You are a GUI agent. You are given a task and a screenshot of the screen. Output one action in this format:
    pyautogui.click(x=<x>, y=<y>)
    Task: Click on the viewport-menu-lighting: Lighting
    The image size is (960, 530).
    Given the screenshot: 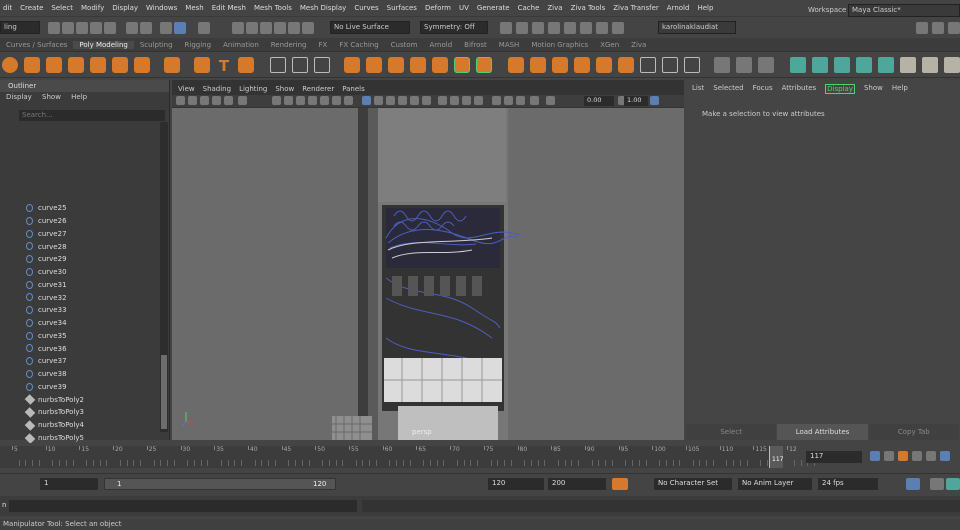 What is the action you would take?
    pyautogui.click(x=253, y=89)
    